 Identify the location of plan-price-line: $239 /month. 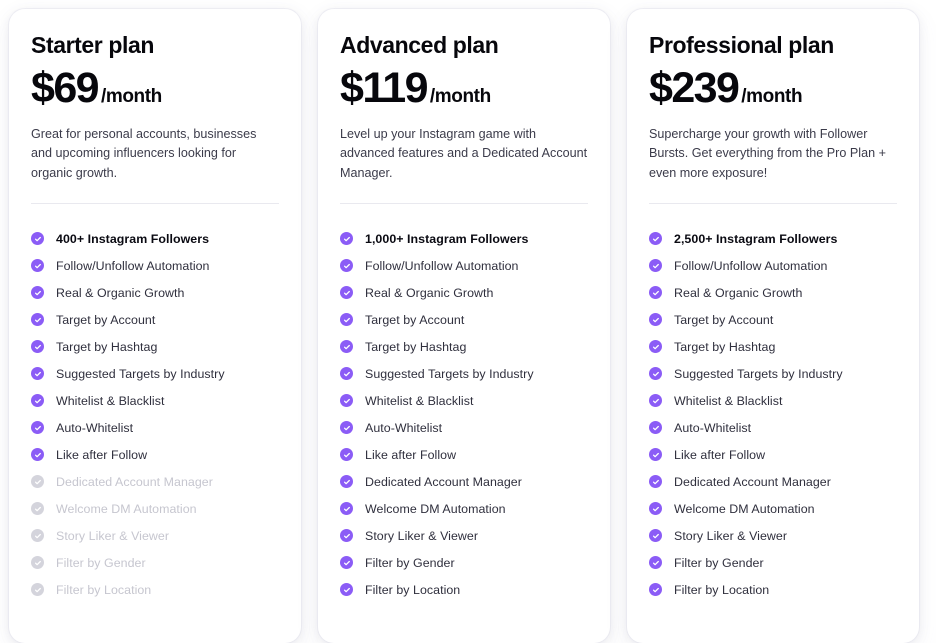
(773, 88).